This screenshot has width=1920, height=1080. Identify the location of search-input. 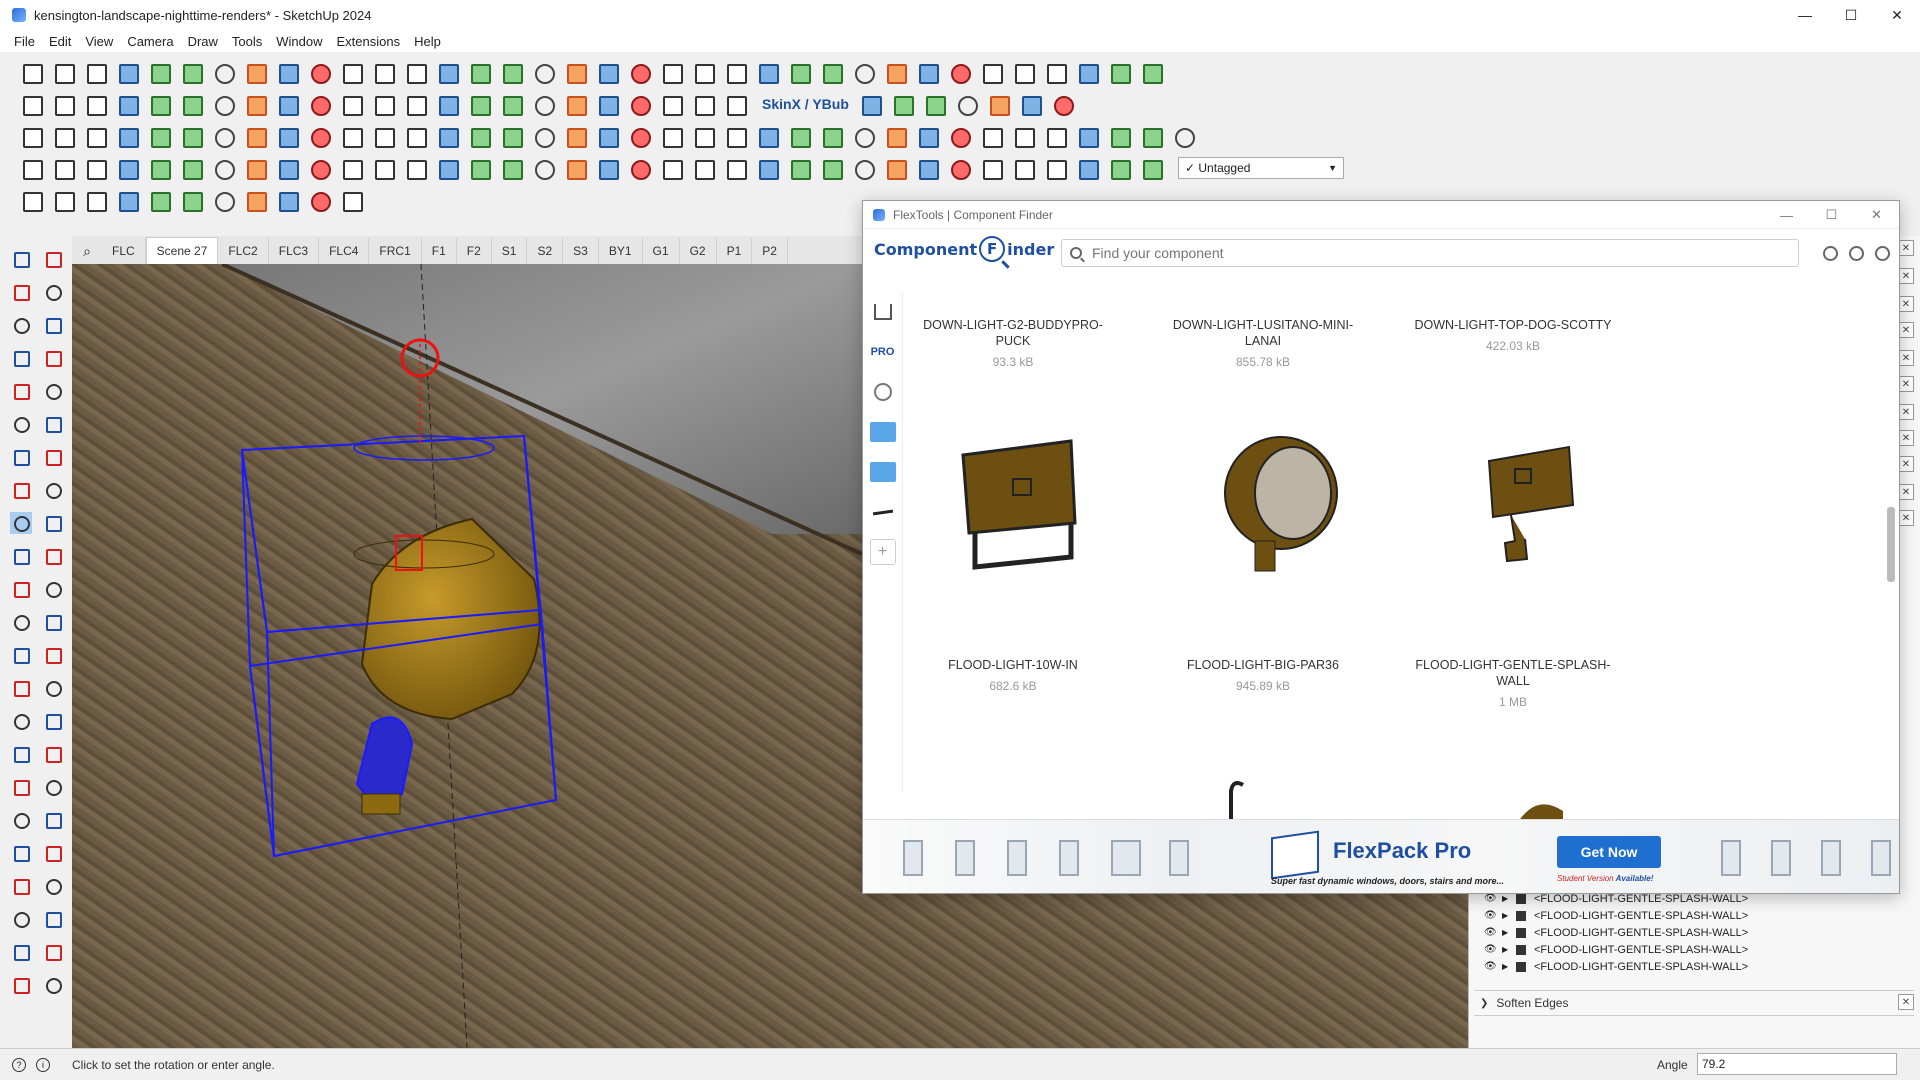
(1437, 253).